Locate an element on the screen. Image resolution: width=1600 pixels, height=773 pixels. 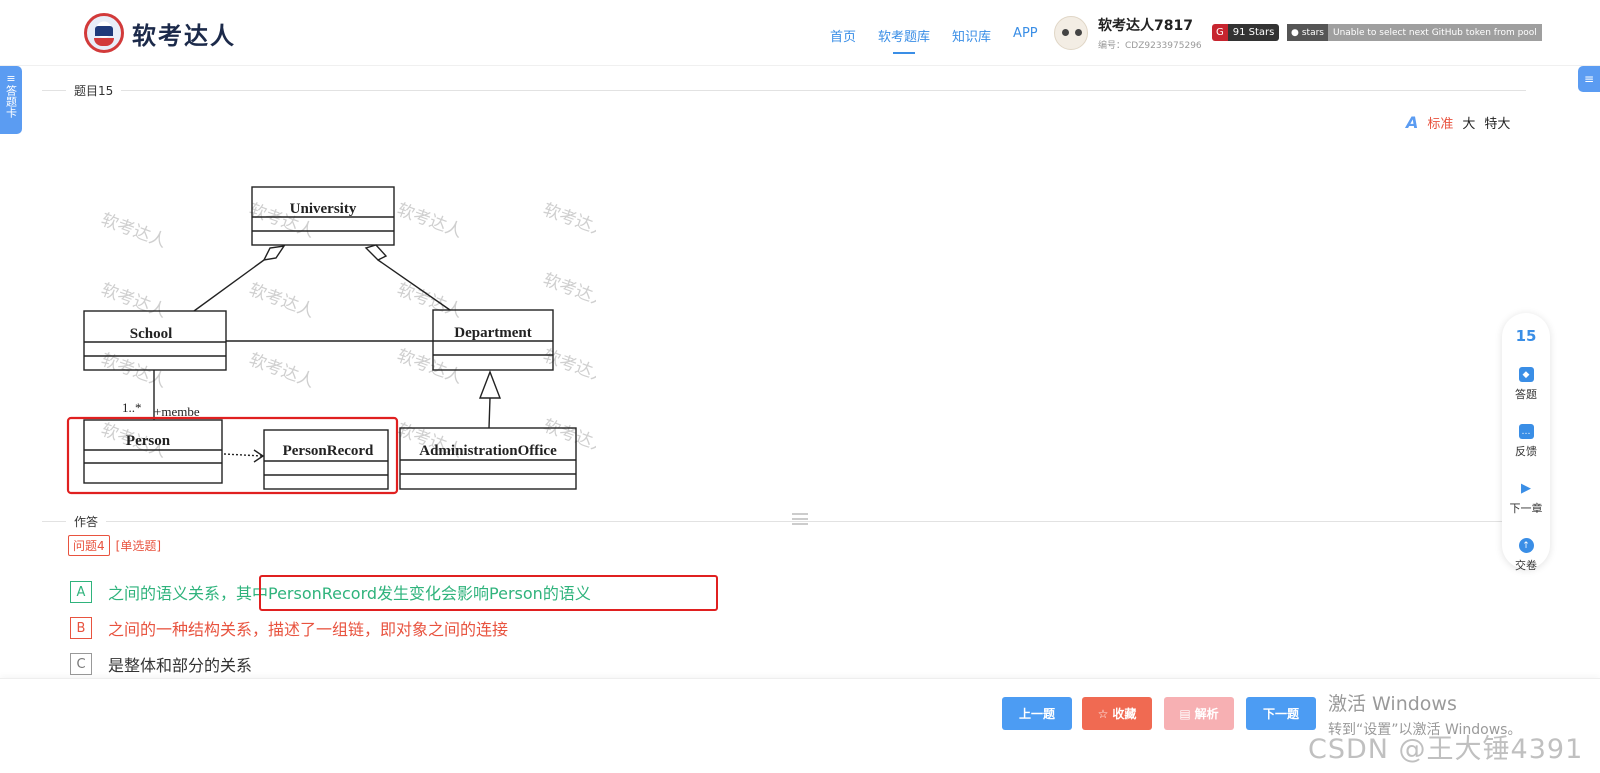
option-c: C 是整体和部分的关系 is located at coordinates (161, 664).